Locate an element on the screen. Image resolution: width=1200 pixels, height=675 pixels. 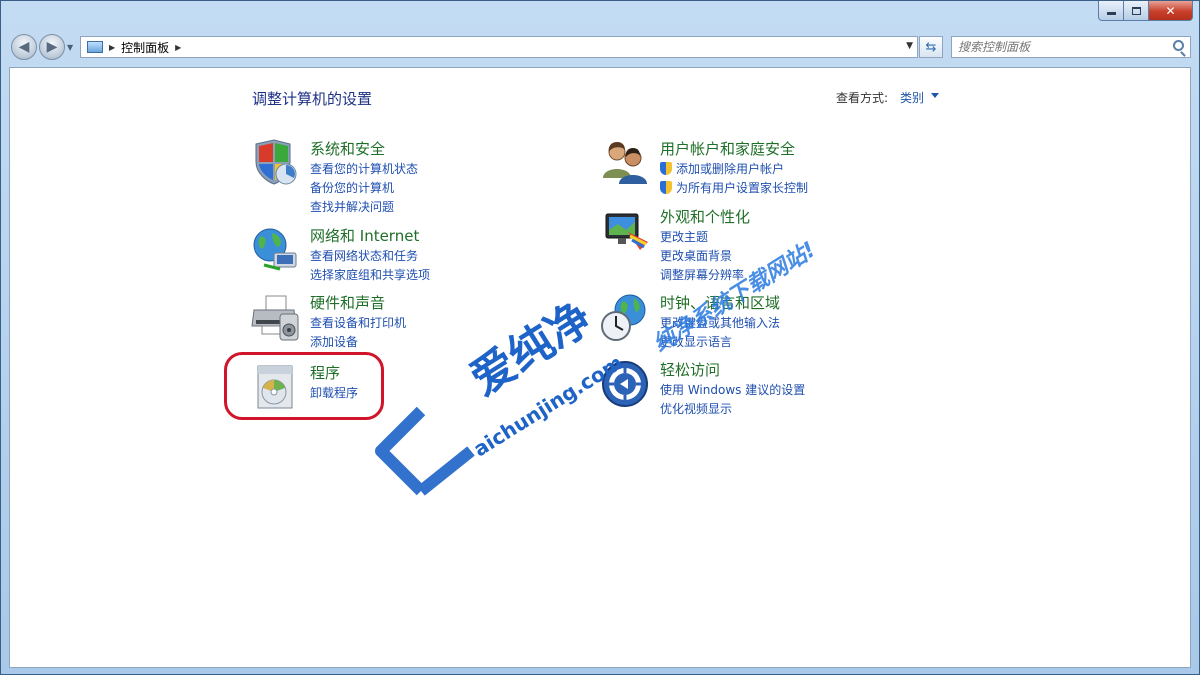
link-text: 为所有用户设置家长控制 is located at coordinates (742, 188).